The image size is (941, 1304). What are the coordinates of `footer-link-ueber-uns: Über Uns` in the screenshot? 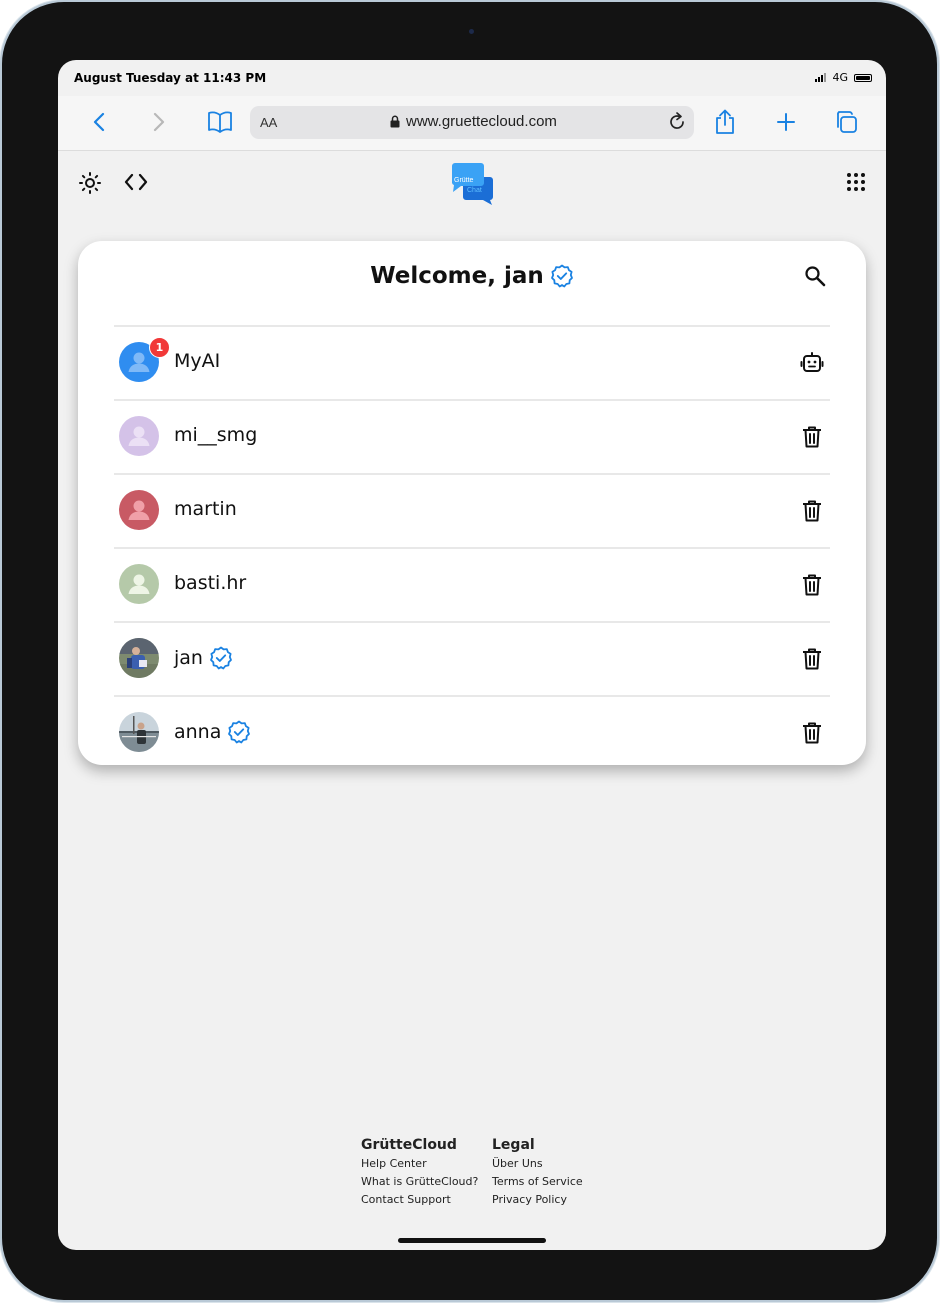 It's located at (537, 1164).